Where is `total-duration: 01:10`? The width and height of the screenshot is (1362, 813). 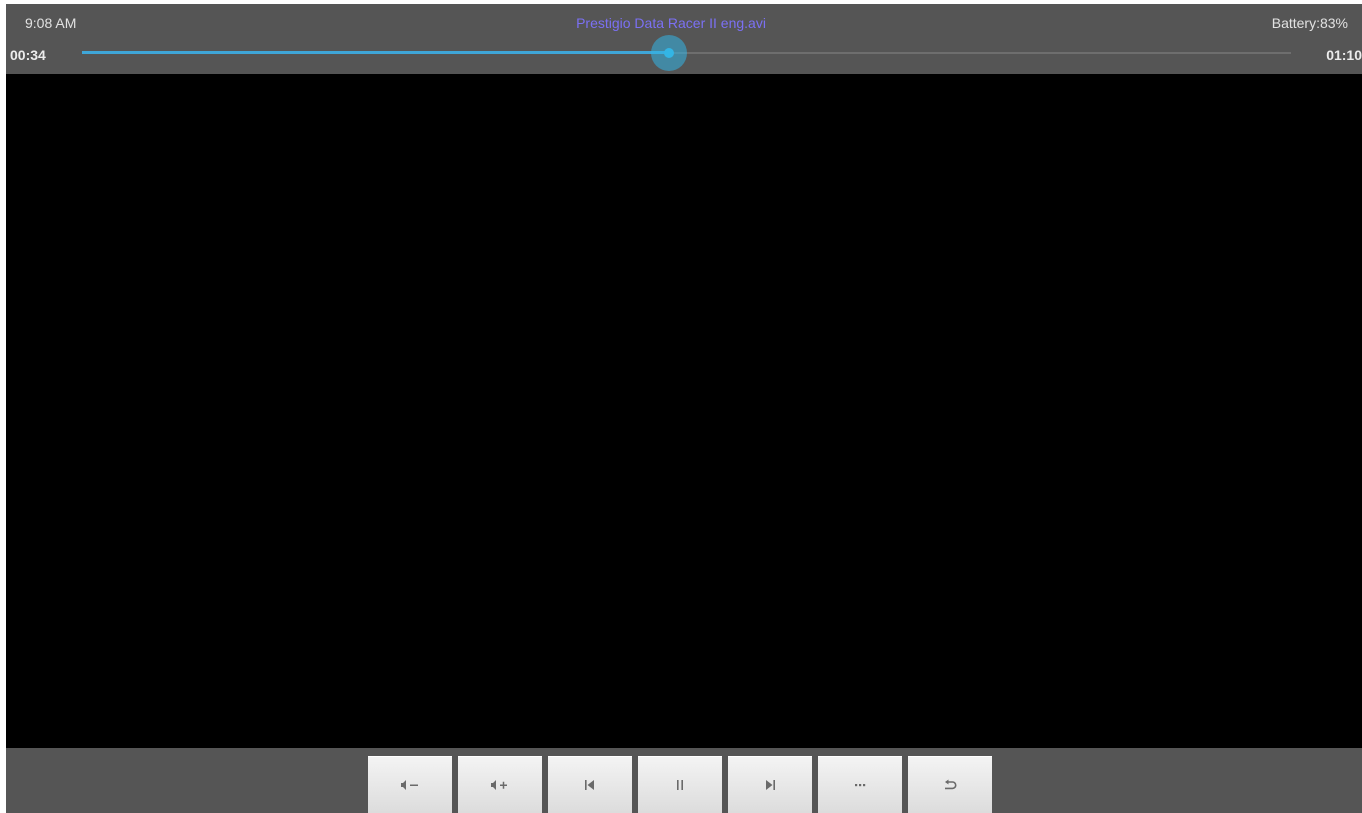 total-duration: 01:10 is located at coordinates (1344, 55).